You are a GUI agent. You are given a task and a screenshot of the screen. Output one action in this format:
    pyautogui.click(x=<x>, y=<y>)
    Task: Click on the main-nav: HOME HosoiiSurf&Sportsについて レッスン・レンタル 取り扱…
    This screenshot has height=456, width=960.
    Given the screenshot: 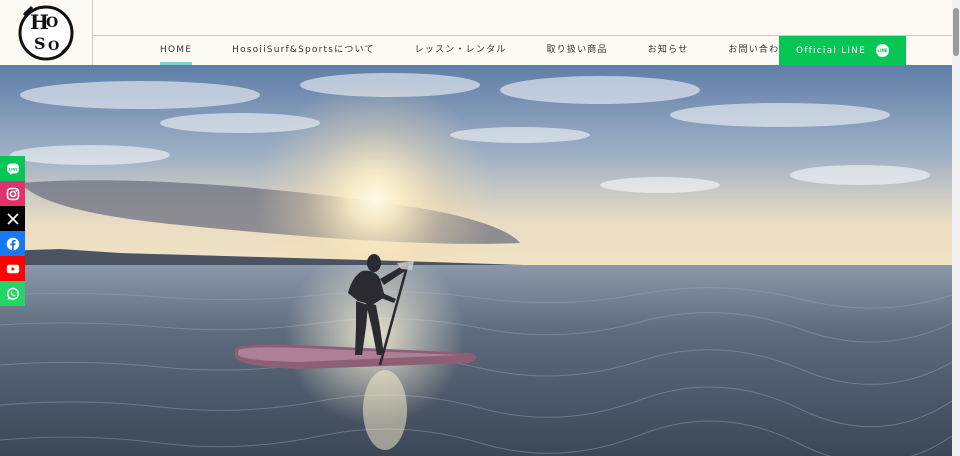 What is the action you would take?
    pyautogui.click(x=475, y=50)
    